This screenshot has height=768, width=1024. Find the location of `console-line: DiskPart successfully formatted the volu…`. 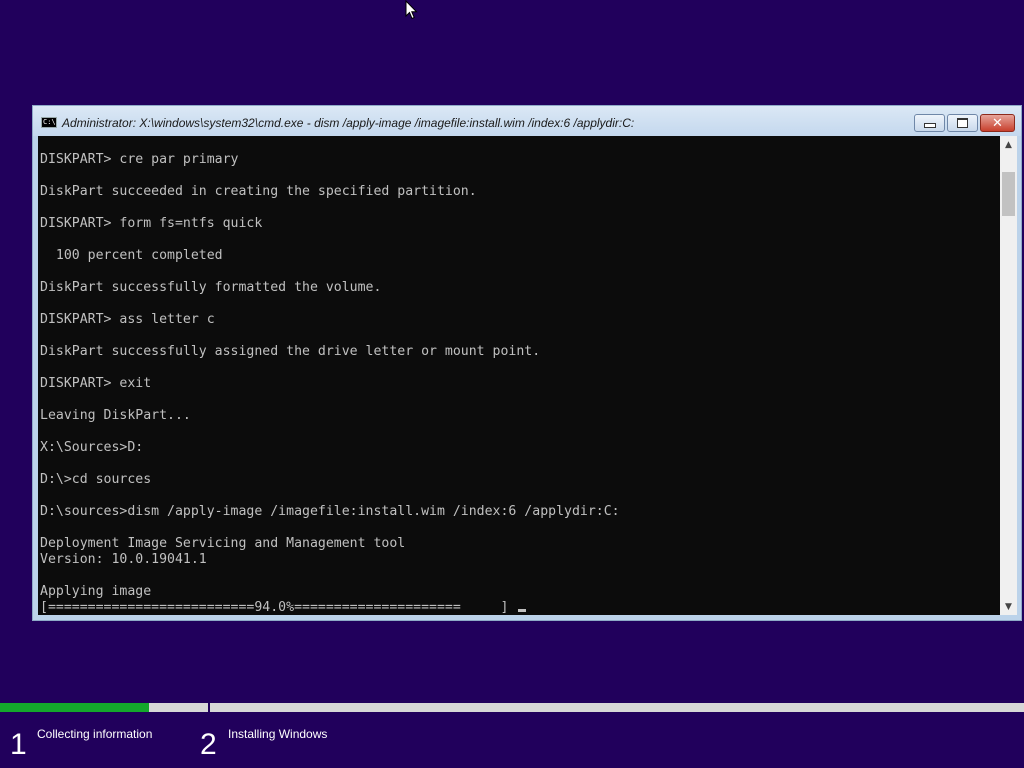

console-line: DiskPart successfully formatted the volu… is located at coordinates (211, 287).